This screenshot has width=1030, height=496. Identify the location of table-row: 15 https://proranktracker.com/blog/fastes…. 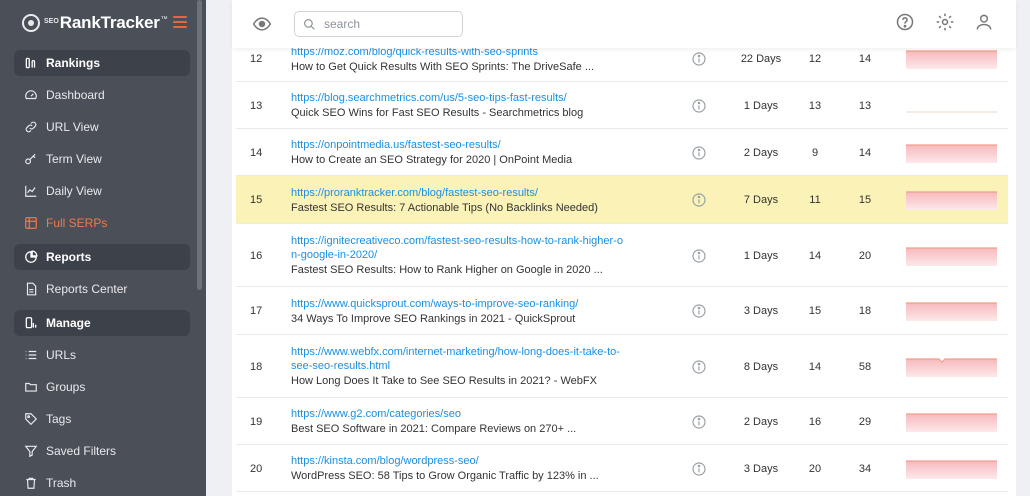
(622, 200).